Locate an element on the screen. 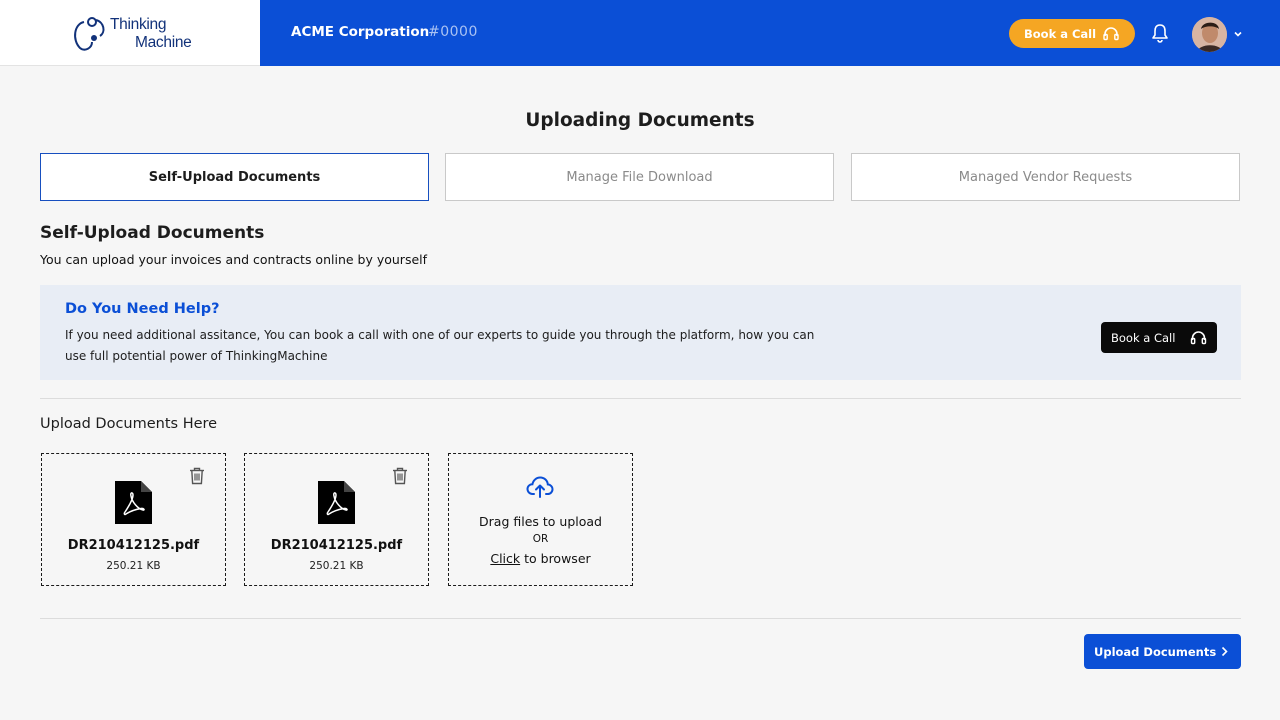 This screenshot has height=720, width=1280. help-title: Do You Need Help? is located at coordinates (142, 309).